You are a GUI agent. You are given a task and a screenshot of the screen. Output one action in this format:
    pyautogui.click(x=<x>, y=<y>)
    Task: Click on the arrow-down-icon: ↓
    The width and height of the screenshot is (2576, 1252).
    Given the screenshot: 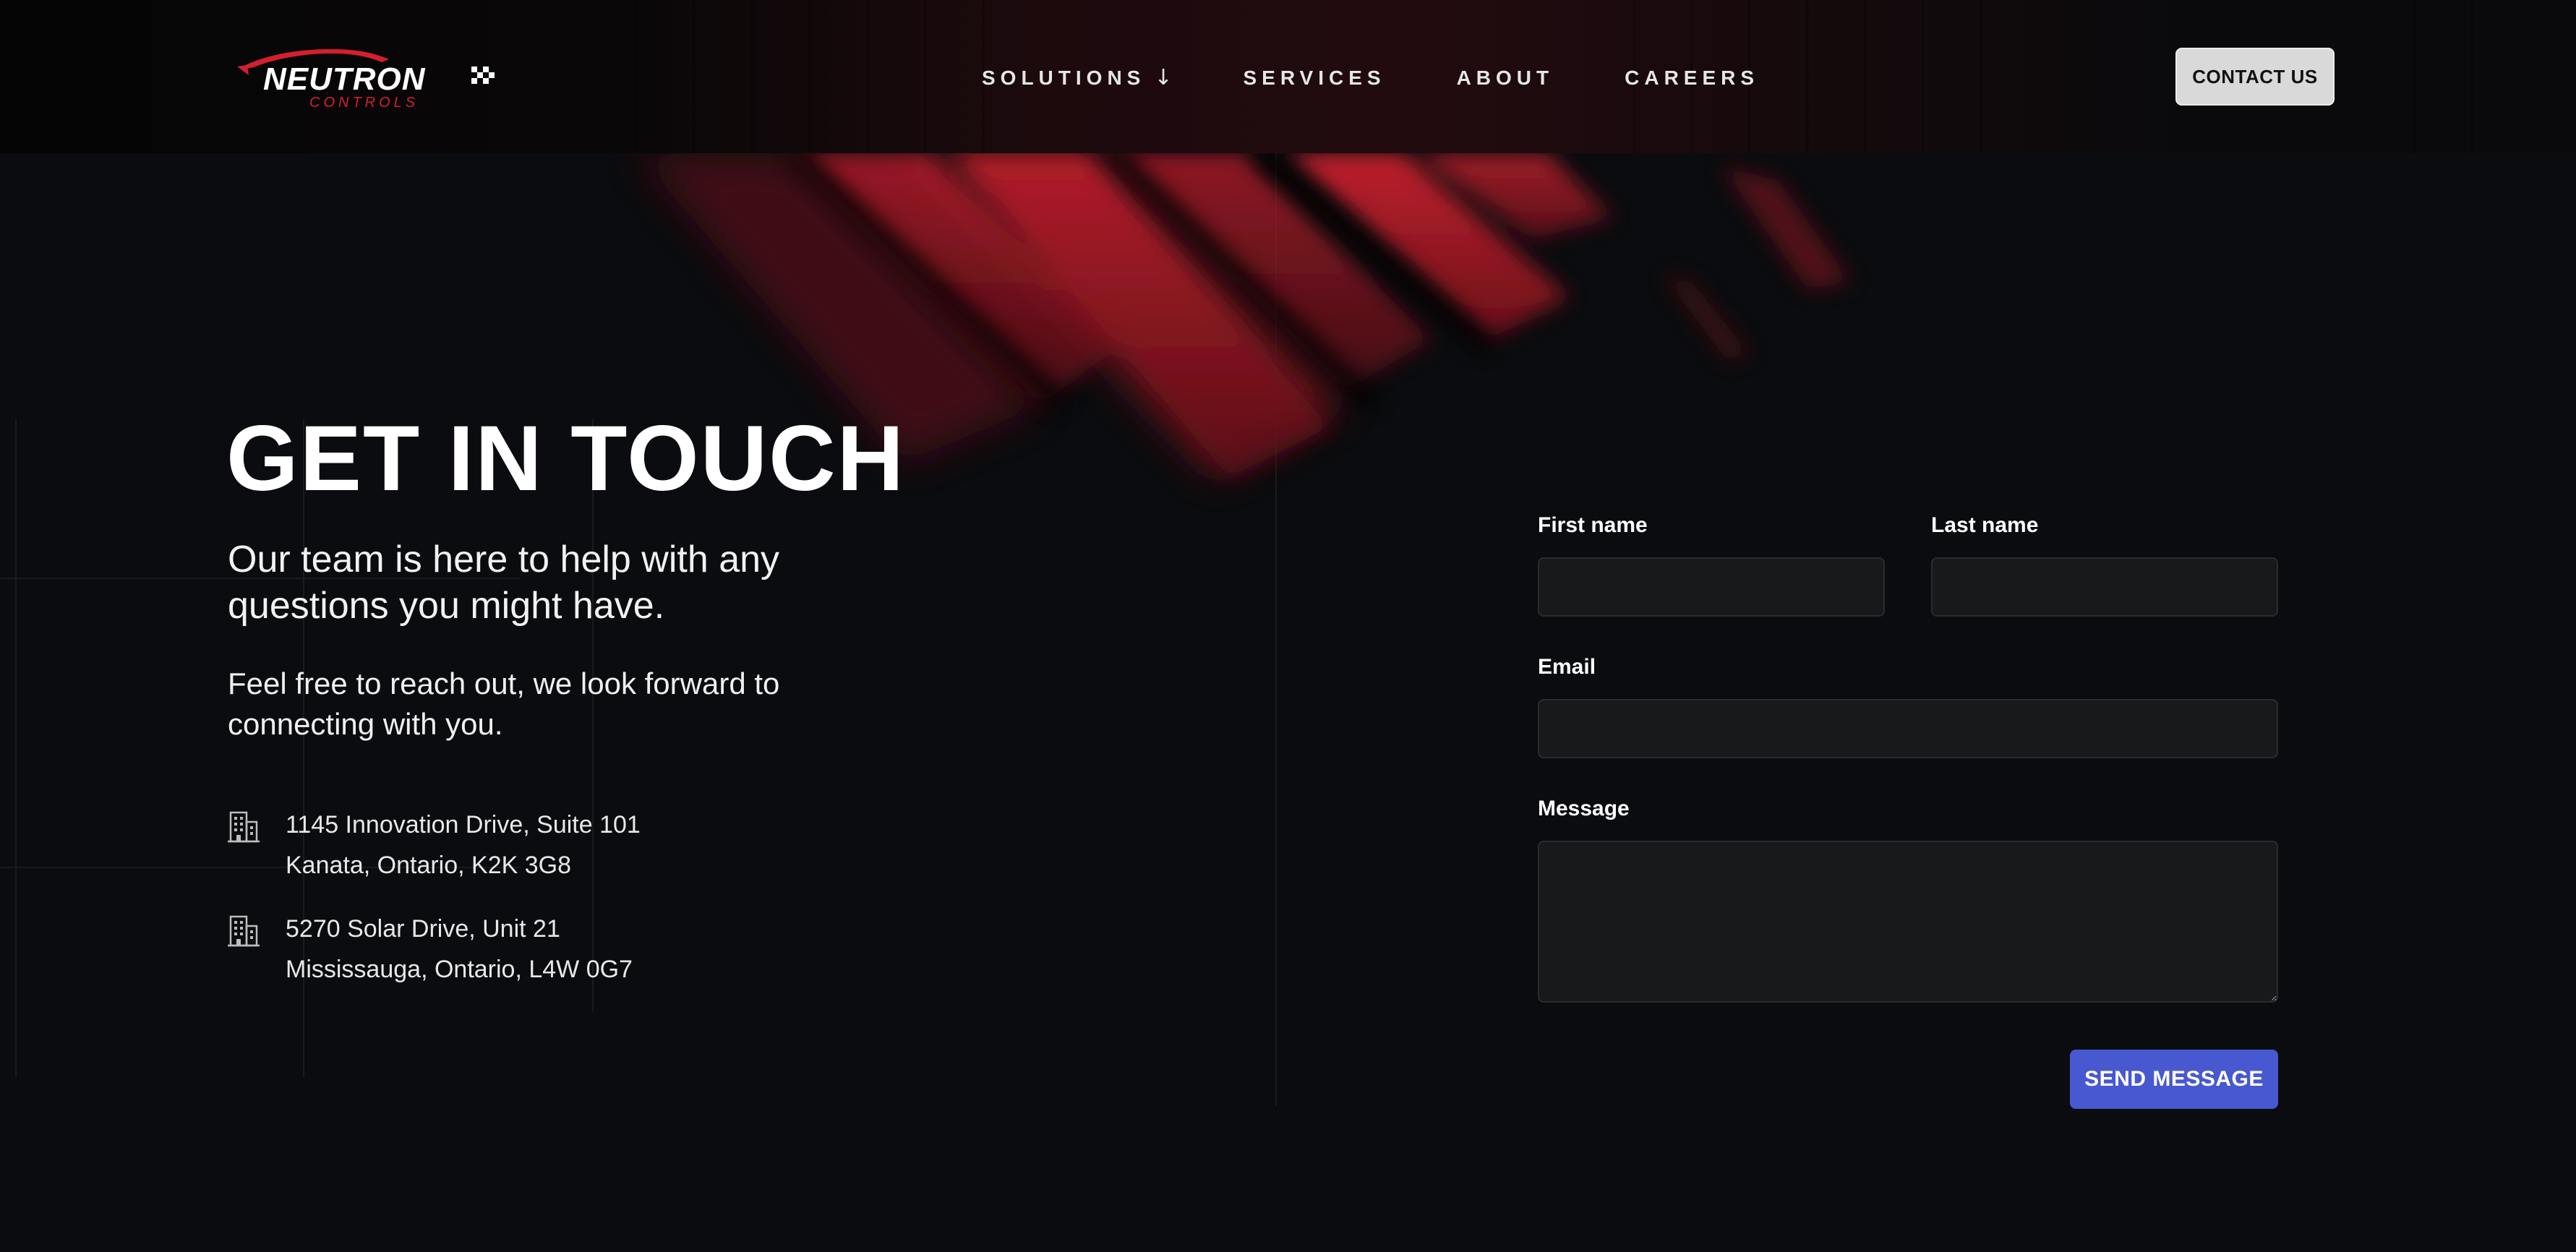 What is the action you would take?
    pyautogui.click(x=1163, y=77)
    